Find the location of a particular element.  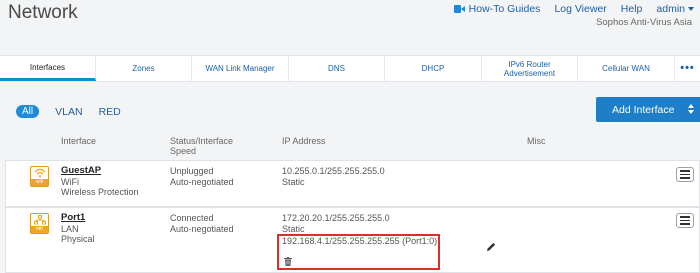

column-header-interface: Interface is located at coordinates (79, 141).